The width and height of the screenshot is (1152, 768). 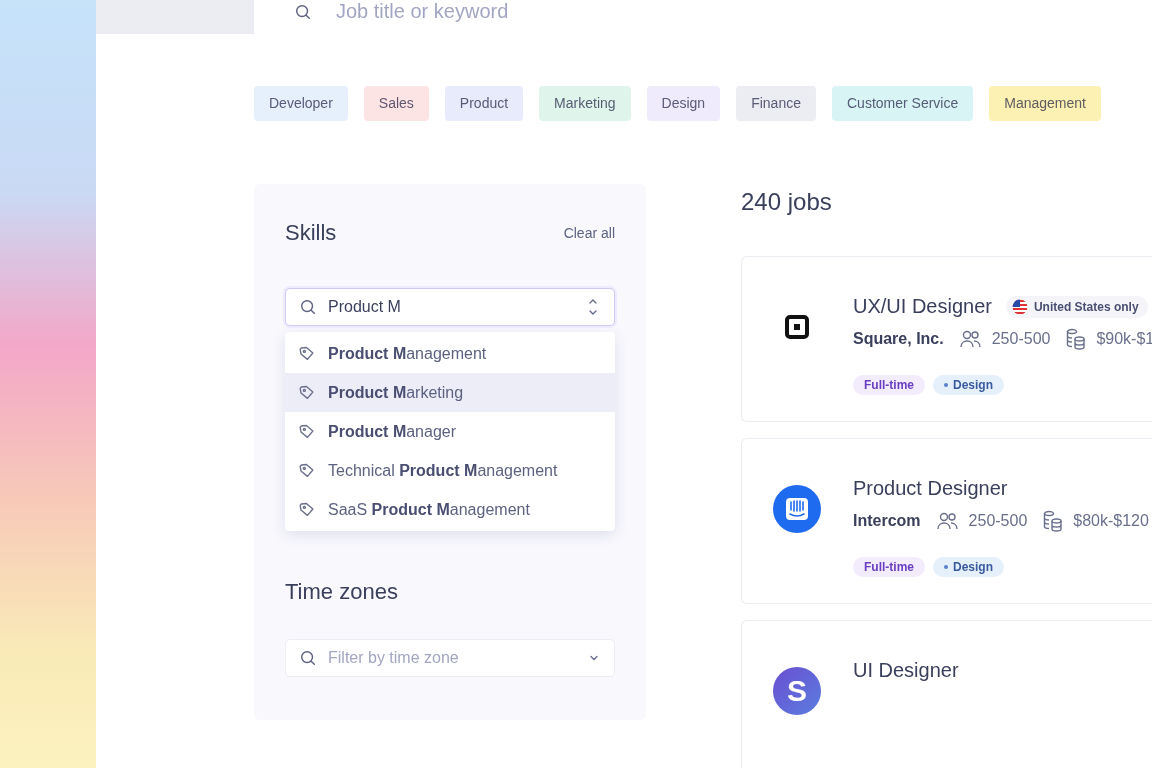 What do you see at coordinates (450, 431) in the screenshot?
I see `suggestion-item: Product Manager` at bounding box center [450, 431].